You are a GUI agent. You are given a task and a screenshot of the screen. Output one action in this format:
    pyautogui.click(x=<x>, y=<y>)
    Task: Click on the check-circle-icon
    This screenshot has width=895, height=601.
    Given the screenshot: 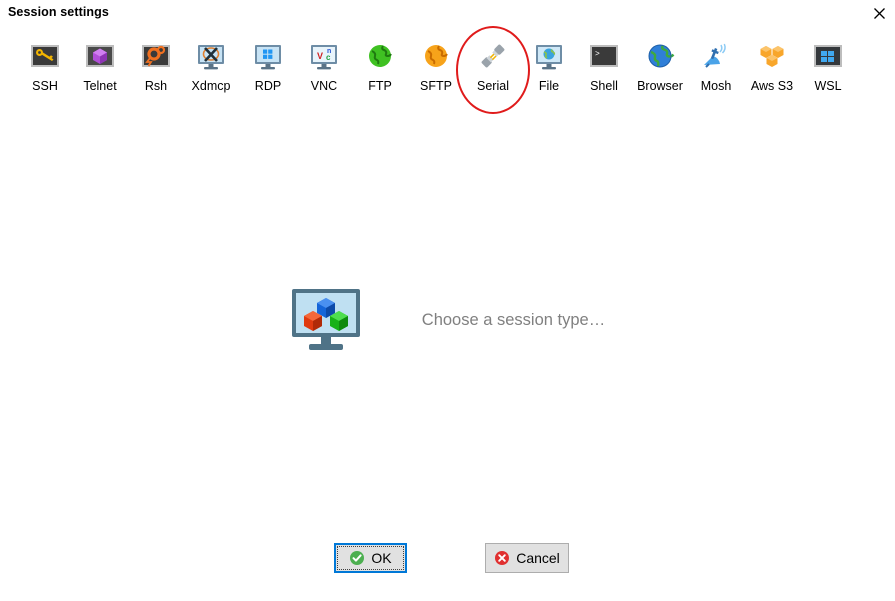 What is the action you would take?
    pyautogui.click(x=357, y=558)
    